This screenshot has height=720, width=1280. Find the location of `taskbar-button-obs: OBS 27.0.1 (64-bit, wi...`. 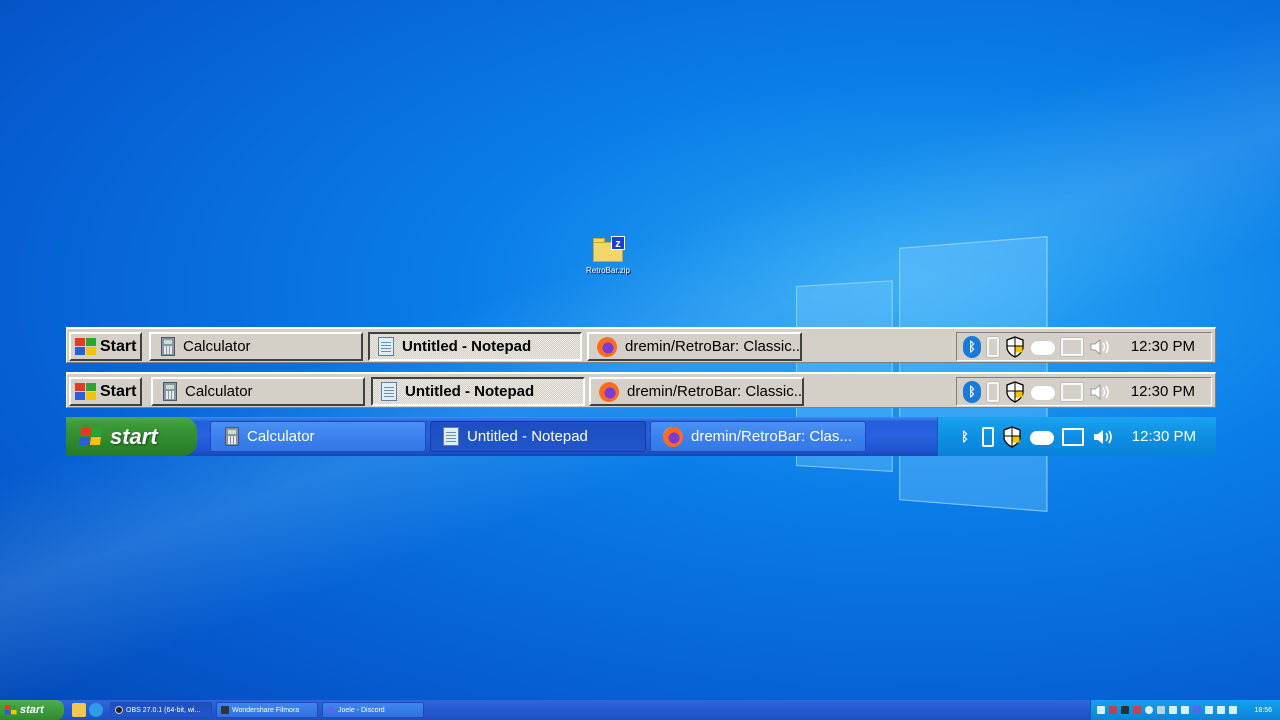

taskbar-button-obs: OBS 27.0.1 (64-bit, wi... is located at coordinates (161, 710).